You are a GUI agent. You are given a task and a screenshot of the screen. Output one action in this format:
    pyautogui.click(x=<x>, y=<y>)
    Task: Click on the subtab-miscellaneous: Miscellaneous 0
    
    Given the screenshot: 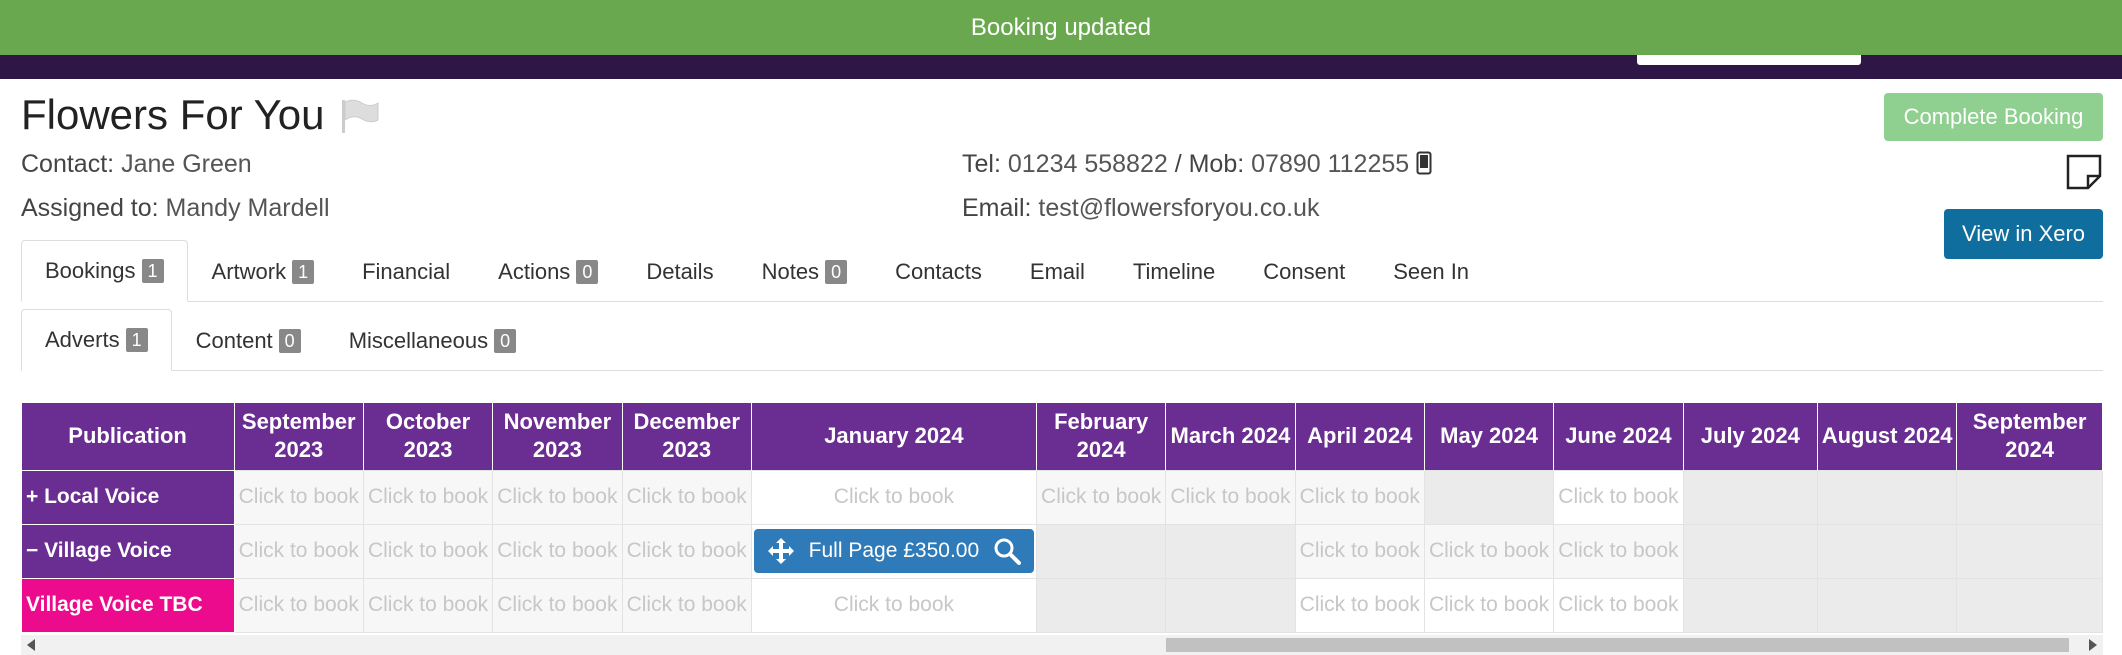 What is the action you would take?
    pyautogui.click(x=432, y=340)
    